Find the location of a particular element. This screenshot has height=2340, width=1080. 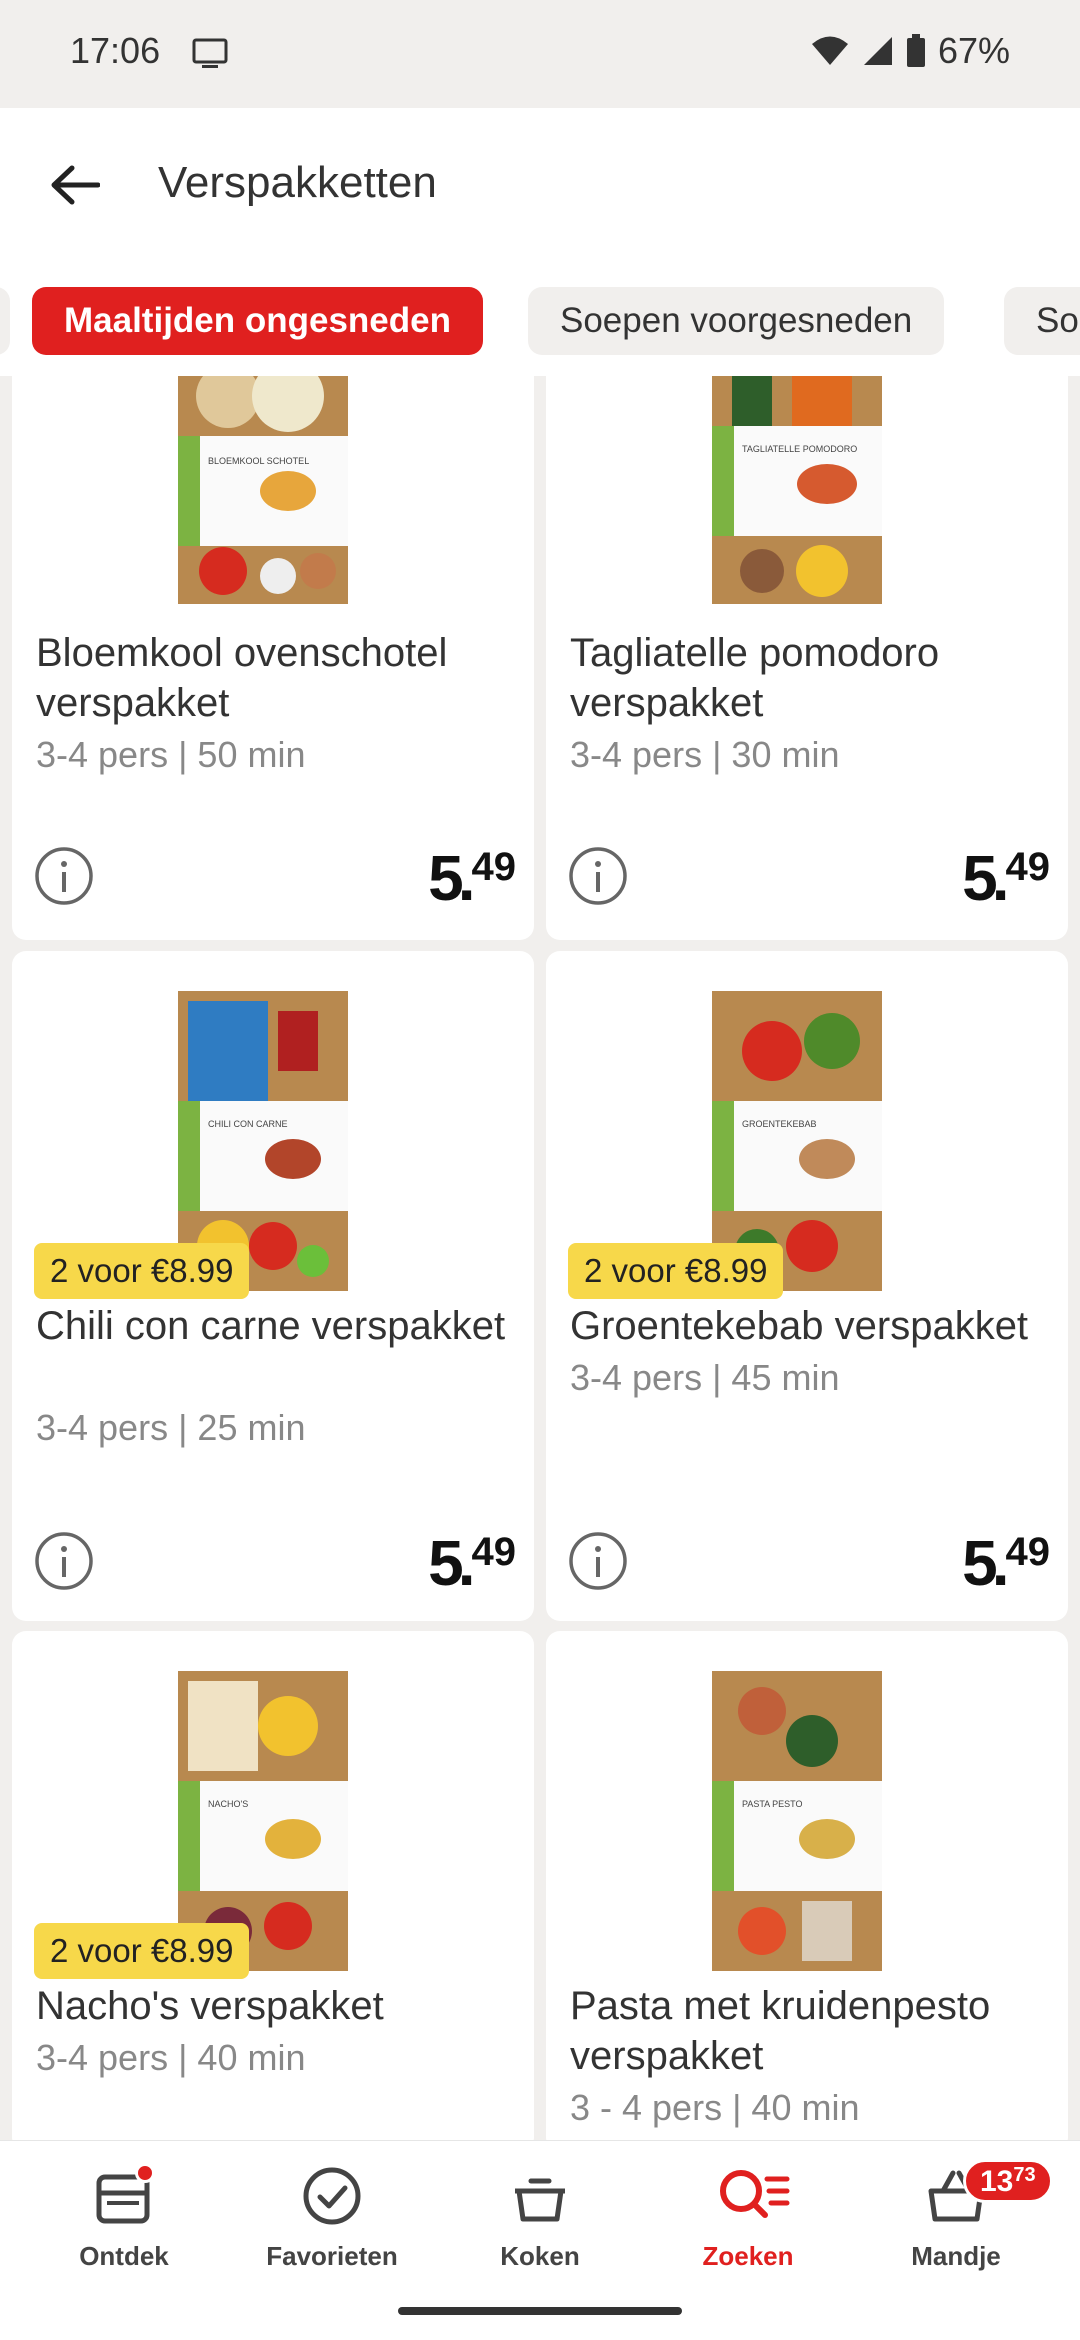

chip-partial-left is located at coordinates (5, 321).